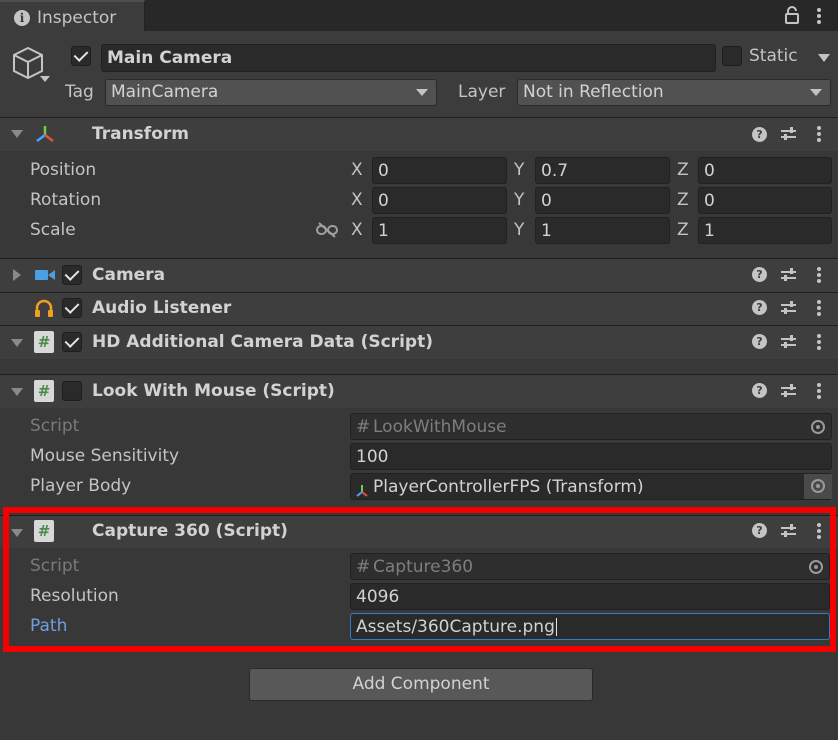 Image resolution: width=838 pixels, height=740 pixels. I want to click on tab-menu-icon, so click(819, 16).